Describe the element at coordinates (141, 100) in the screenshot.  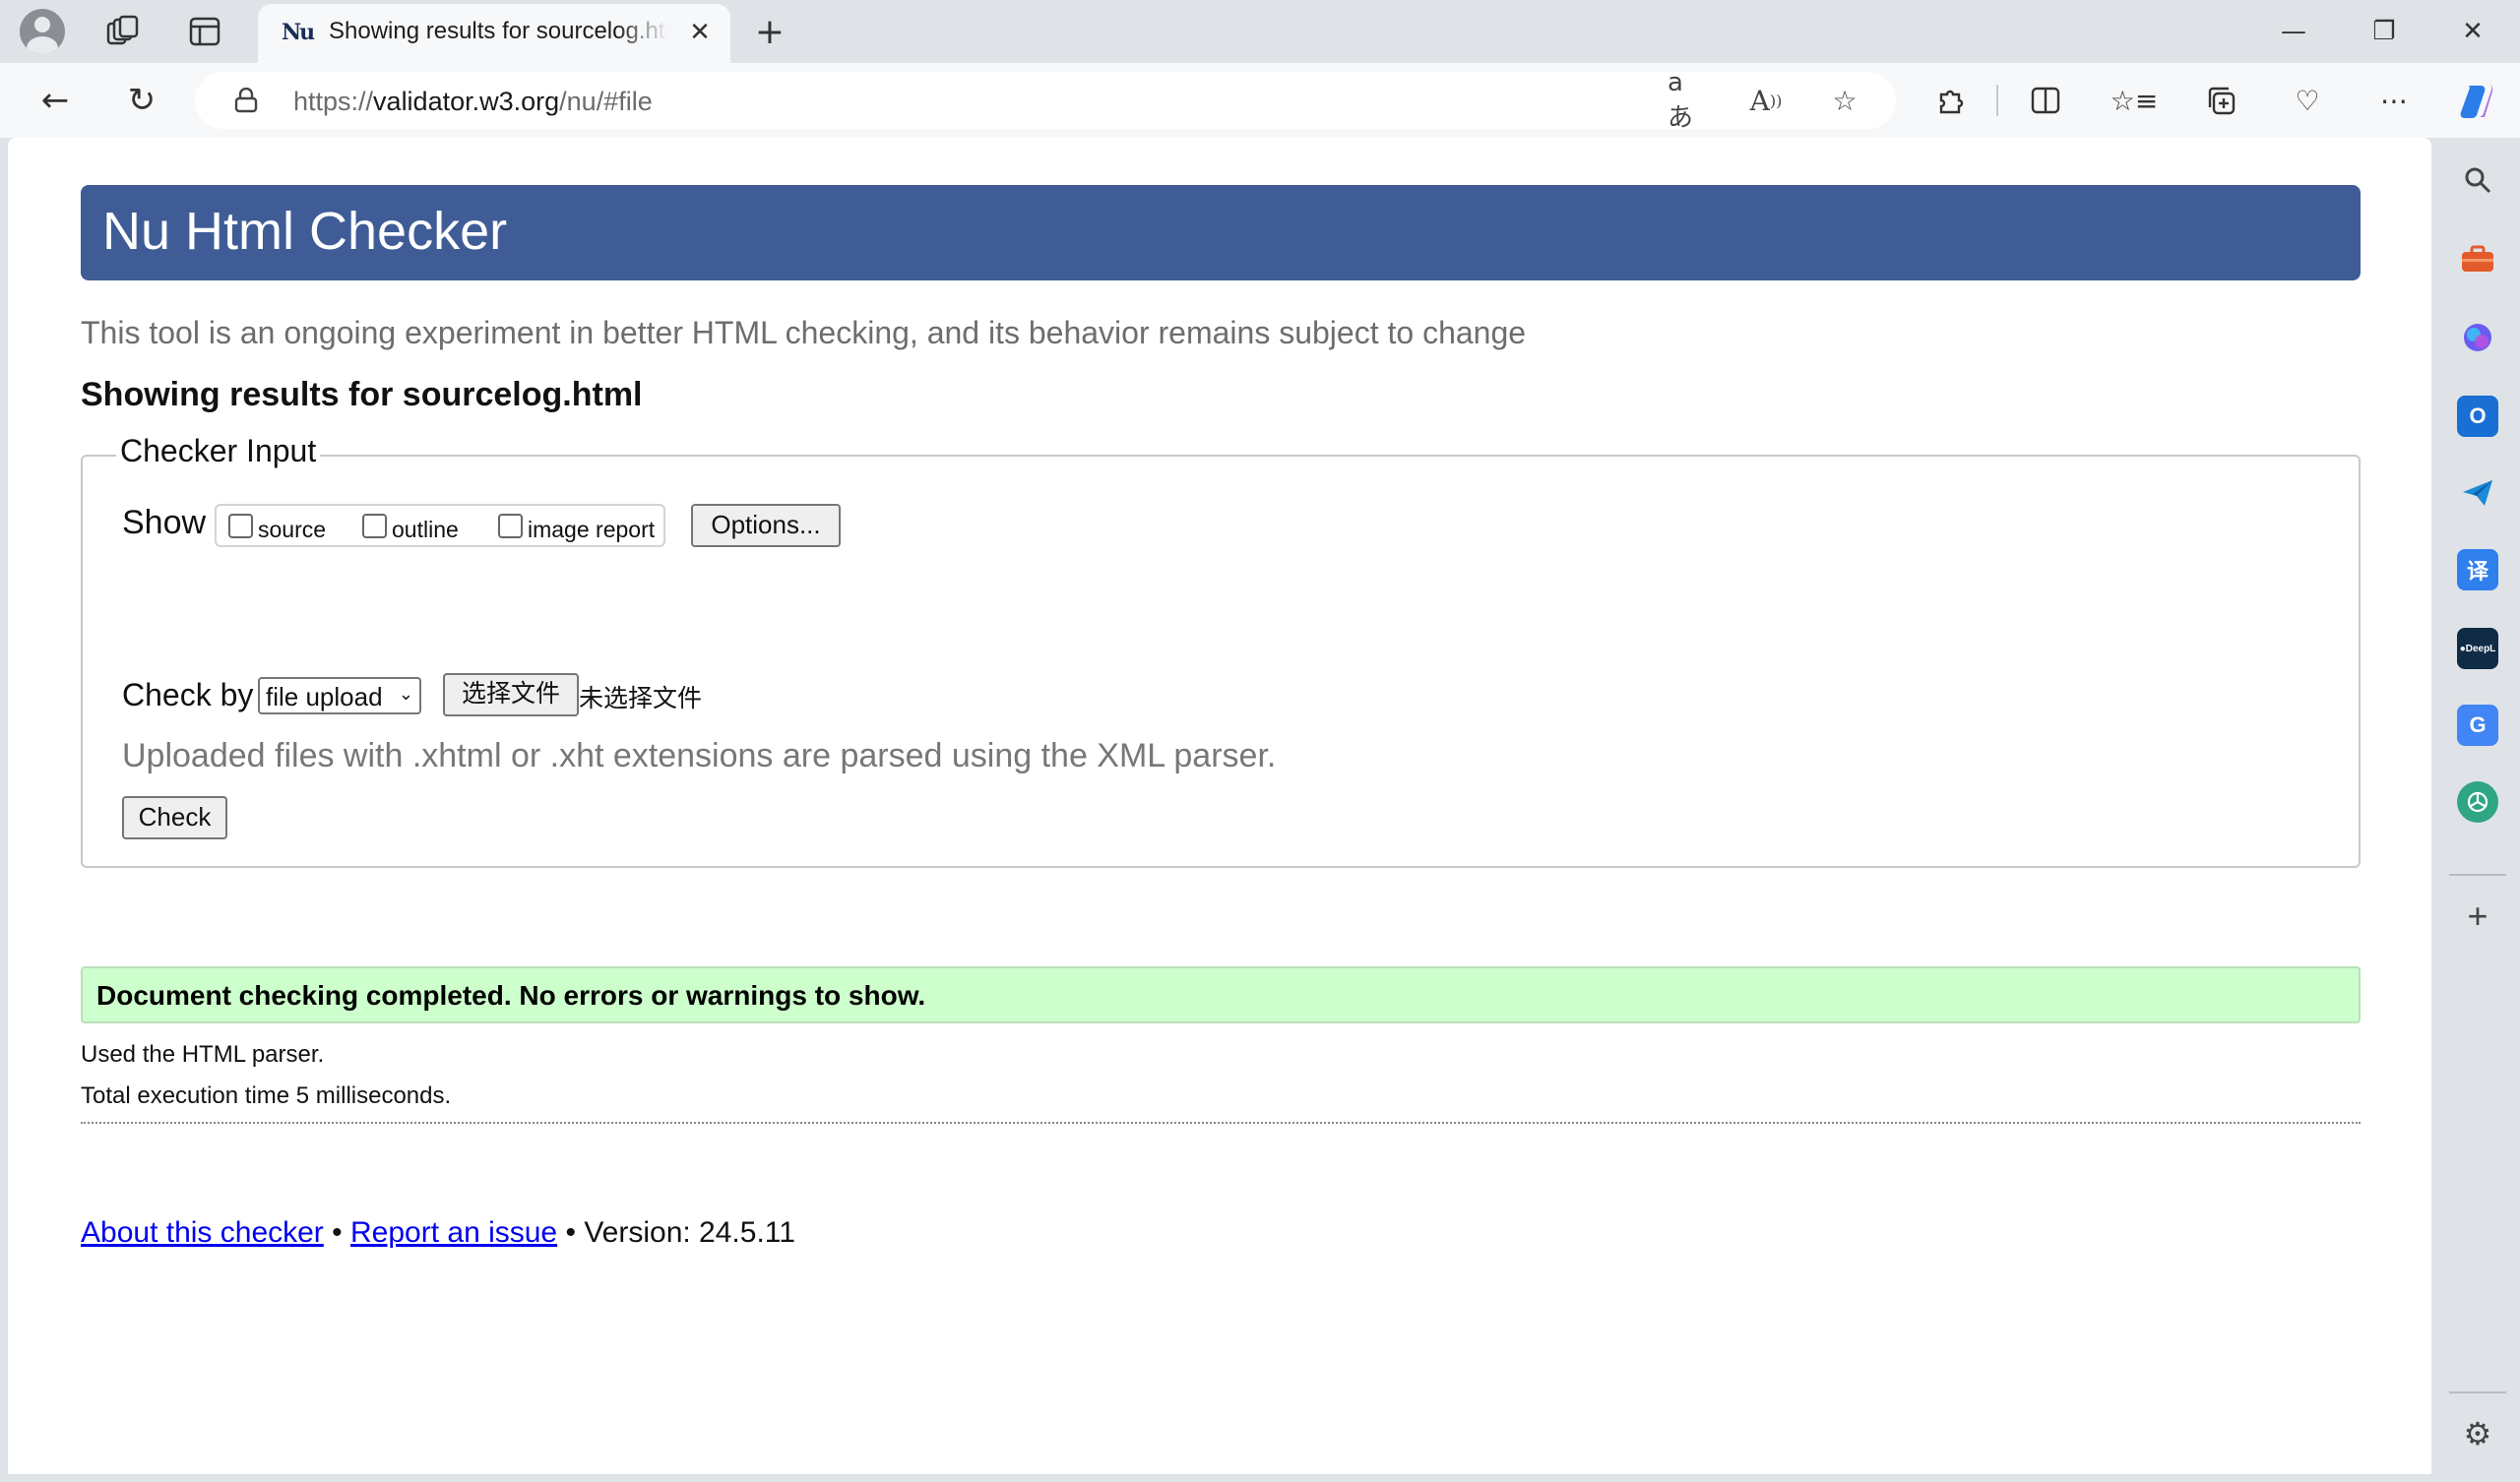
I see `reload-icon: ↻` at that location.